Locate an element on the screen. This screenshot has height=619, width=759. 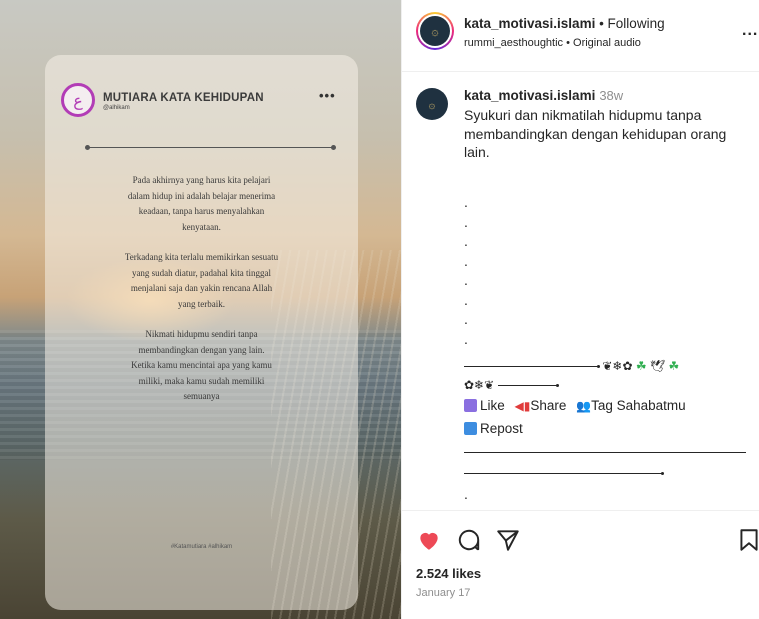
like-count: 2.524 likes is located at coordinates (448, 573).